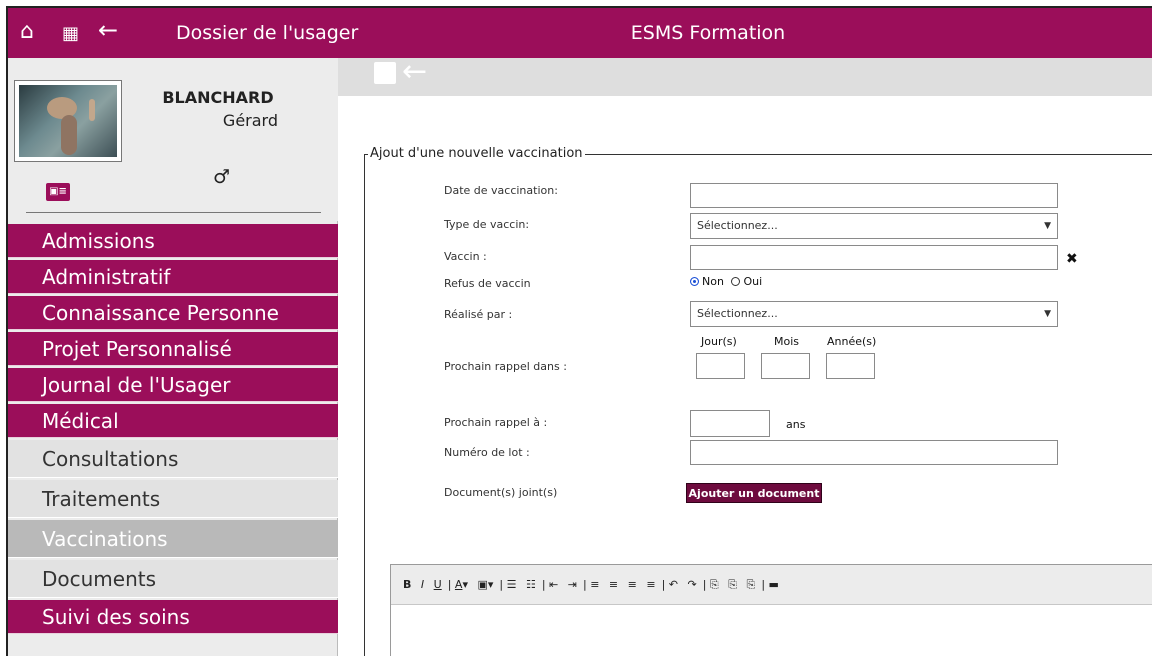  What do you see at coordinates (173, 459) in the screenshot?
I see `sidebar-subitem-consultations: Consultations` at bounding box center [173, 459].